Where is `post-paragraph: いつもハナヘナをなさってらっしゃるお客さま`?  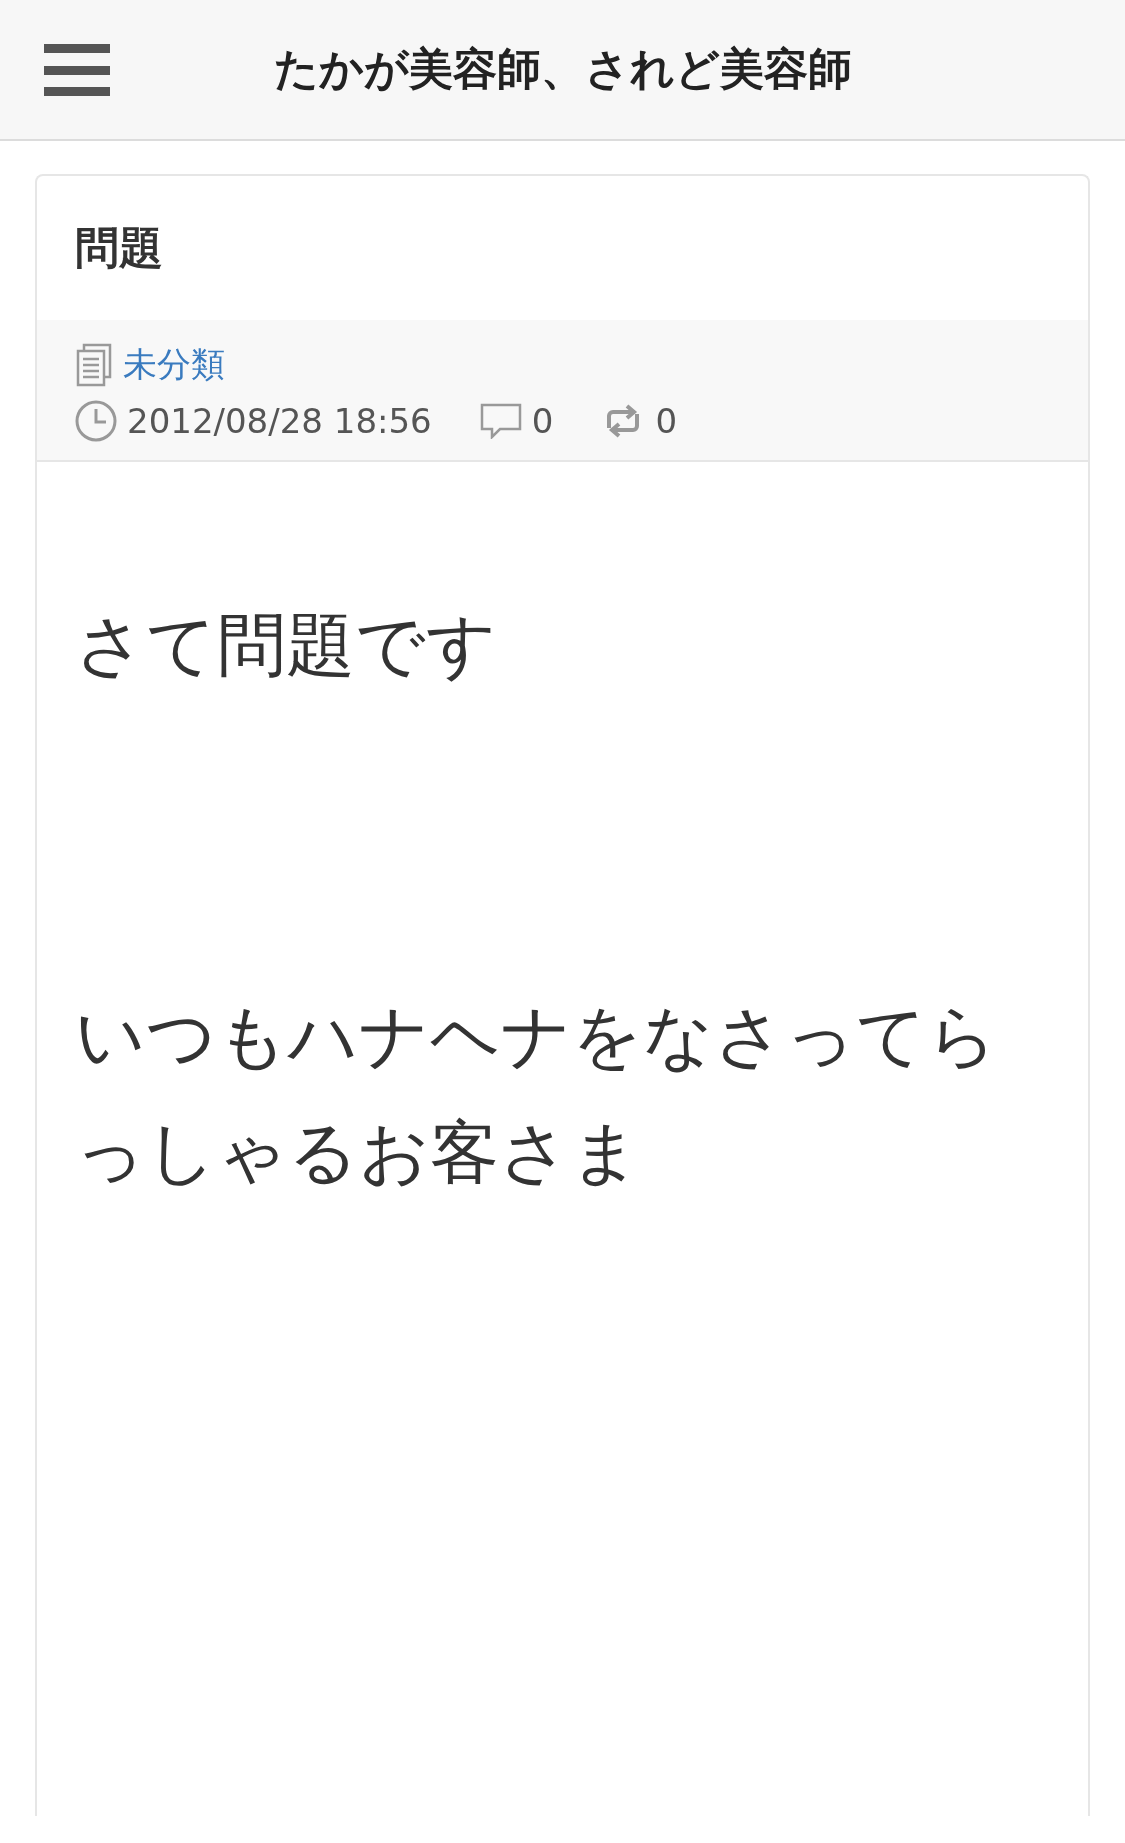
post-paragraph: いつもハナヘナをなさってらっしゃるお客さま is located at coordinates (537, 1094).